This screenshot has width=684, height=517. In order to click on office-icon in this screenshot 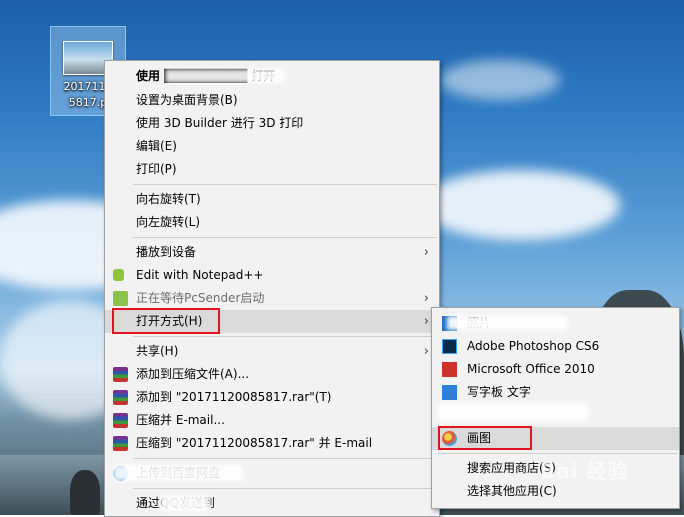, I will do `click(449, 369)`.